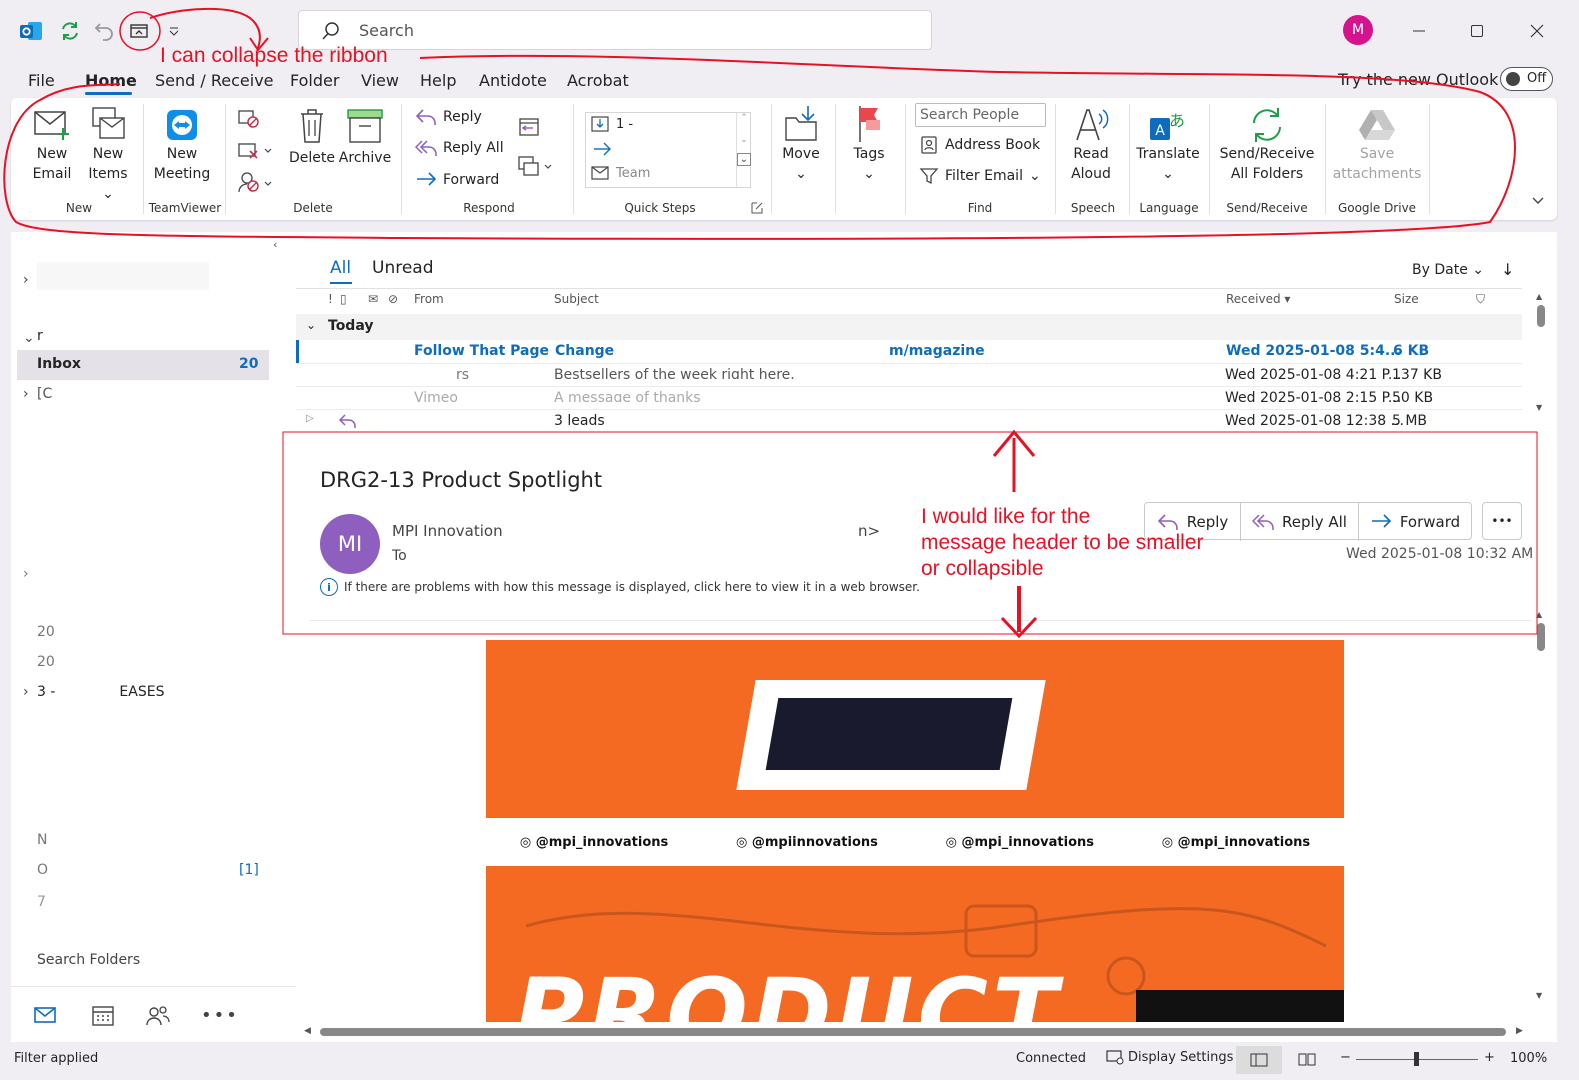  I want to click on more-respond-icon, so click(537, 166).